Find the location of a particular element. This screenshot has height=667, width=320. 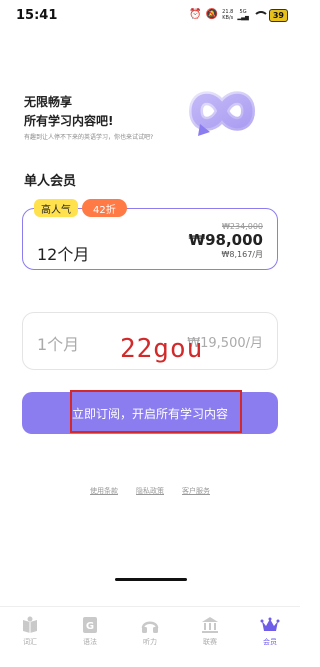

nav-label: 词汇 is located at coordinates (30, 642).